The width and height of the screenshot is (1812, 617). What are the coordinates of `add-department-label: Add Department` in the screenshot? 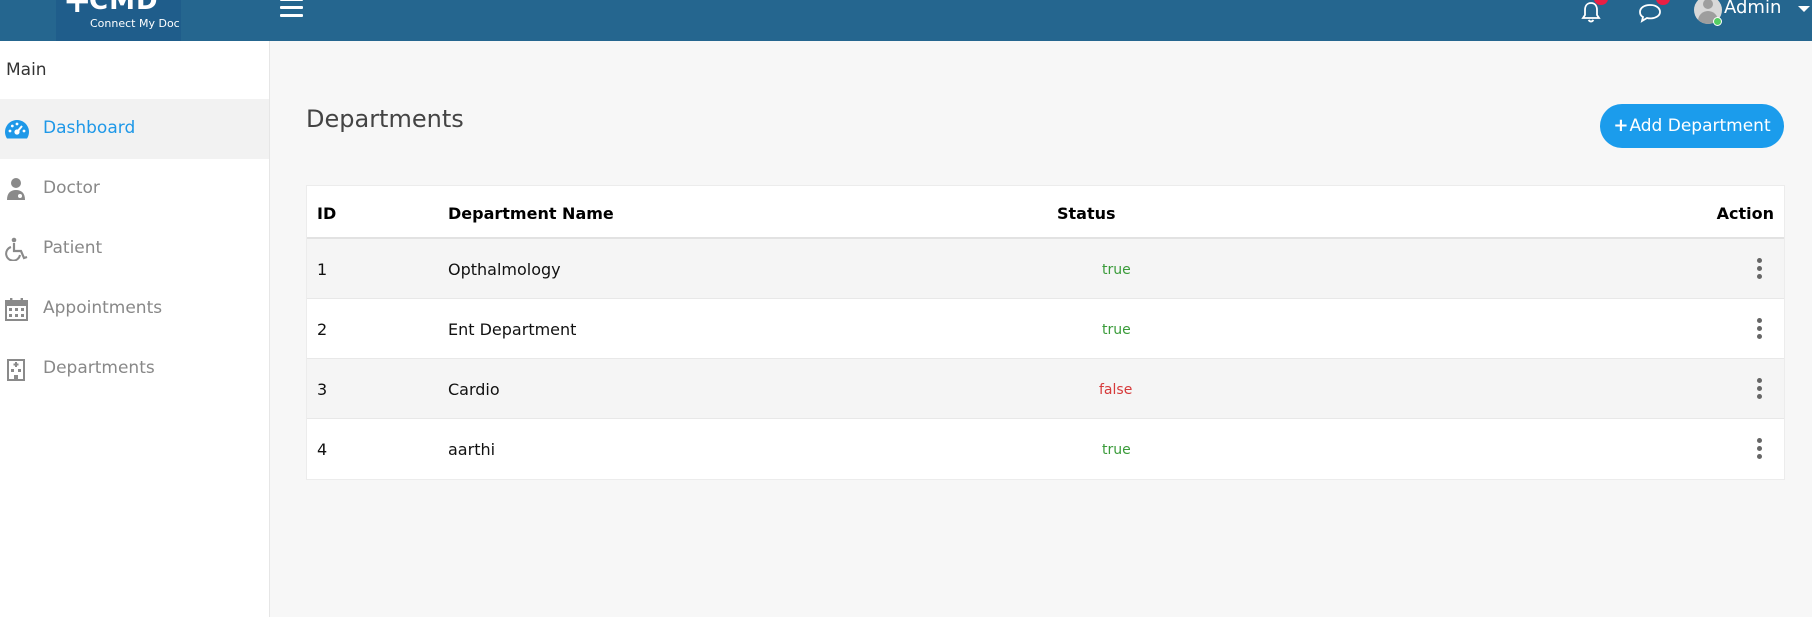 It's located at (1700, 126).